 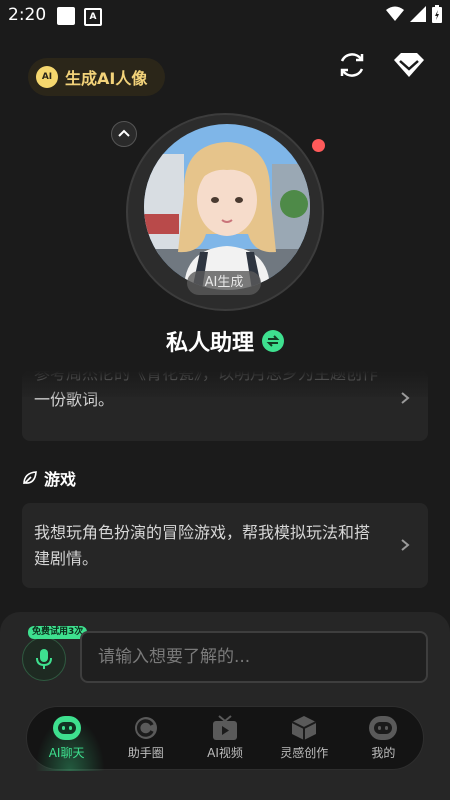 What do you see at coordinates (145, 728) in the screenshot?
I see `circle-icon` at bounding box center [145, 728].